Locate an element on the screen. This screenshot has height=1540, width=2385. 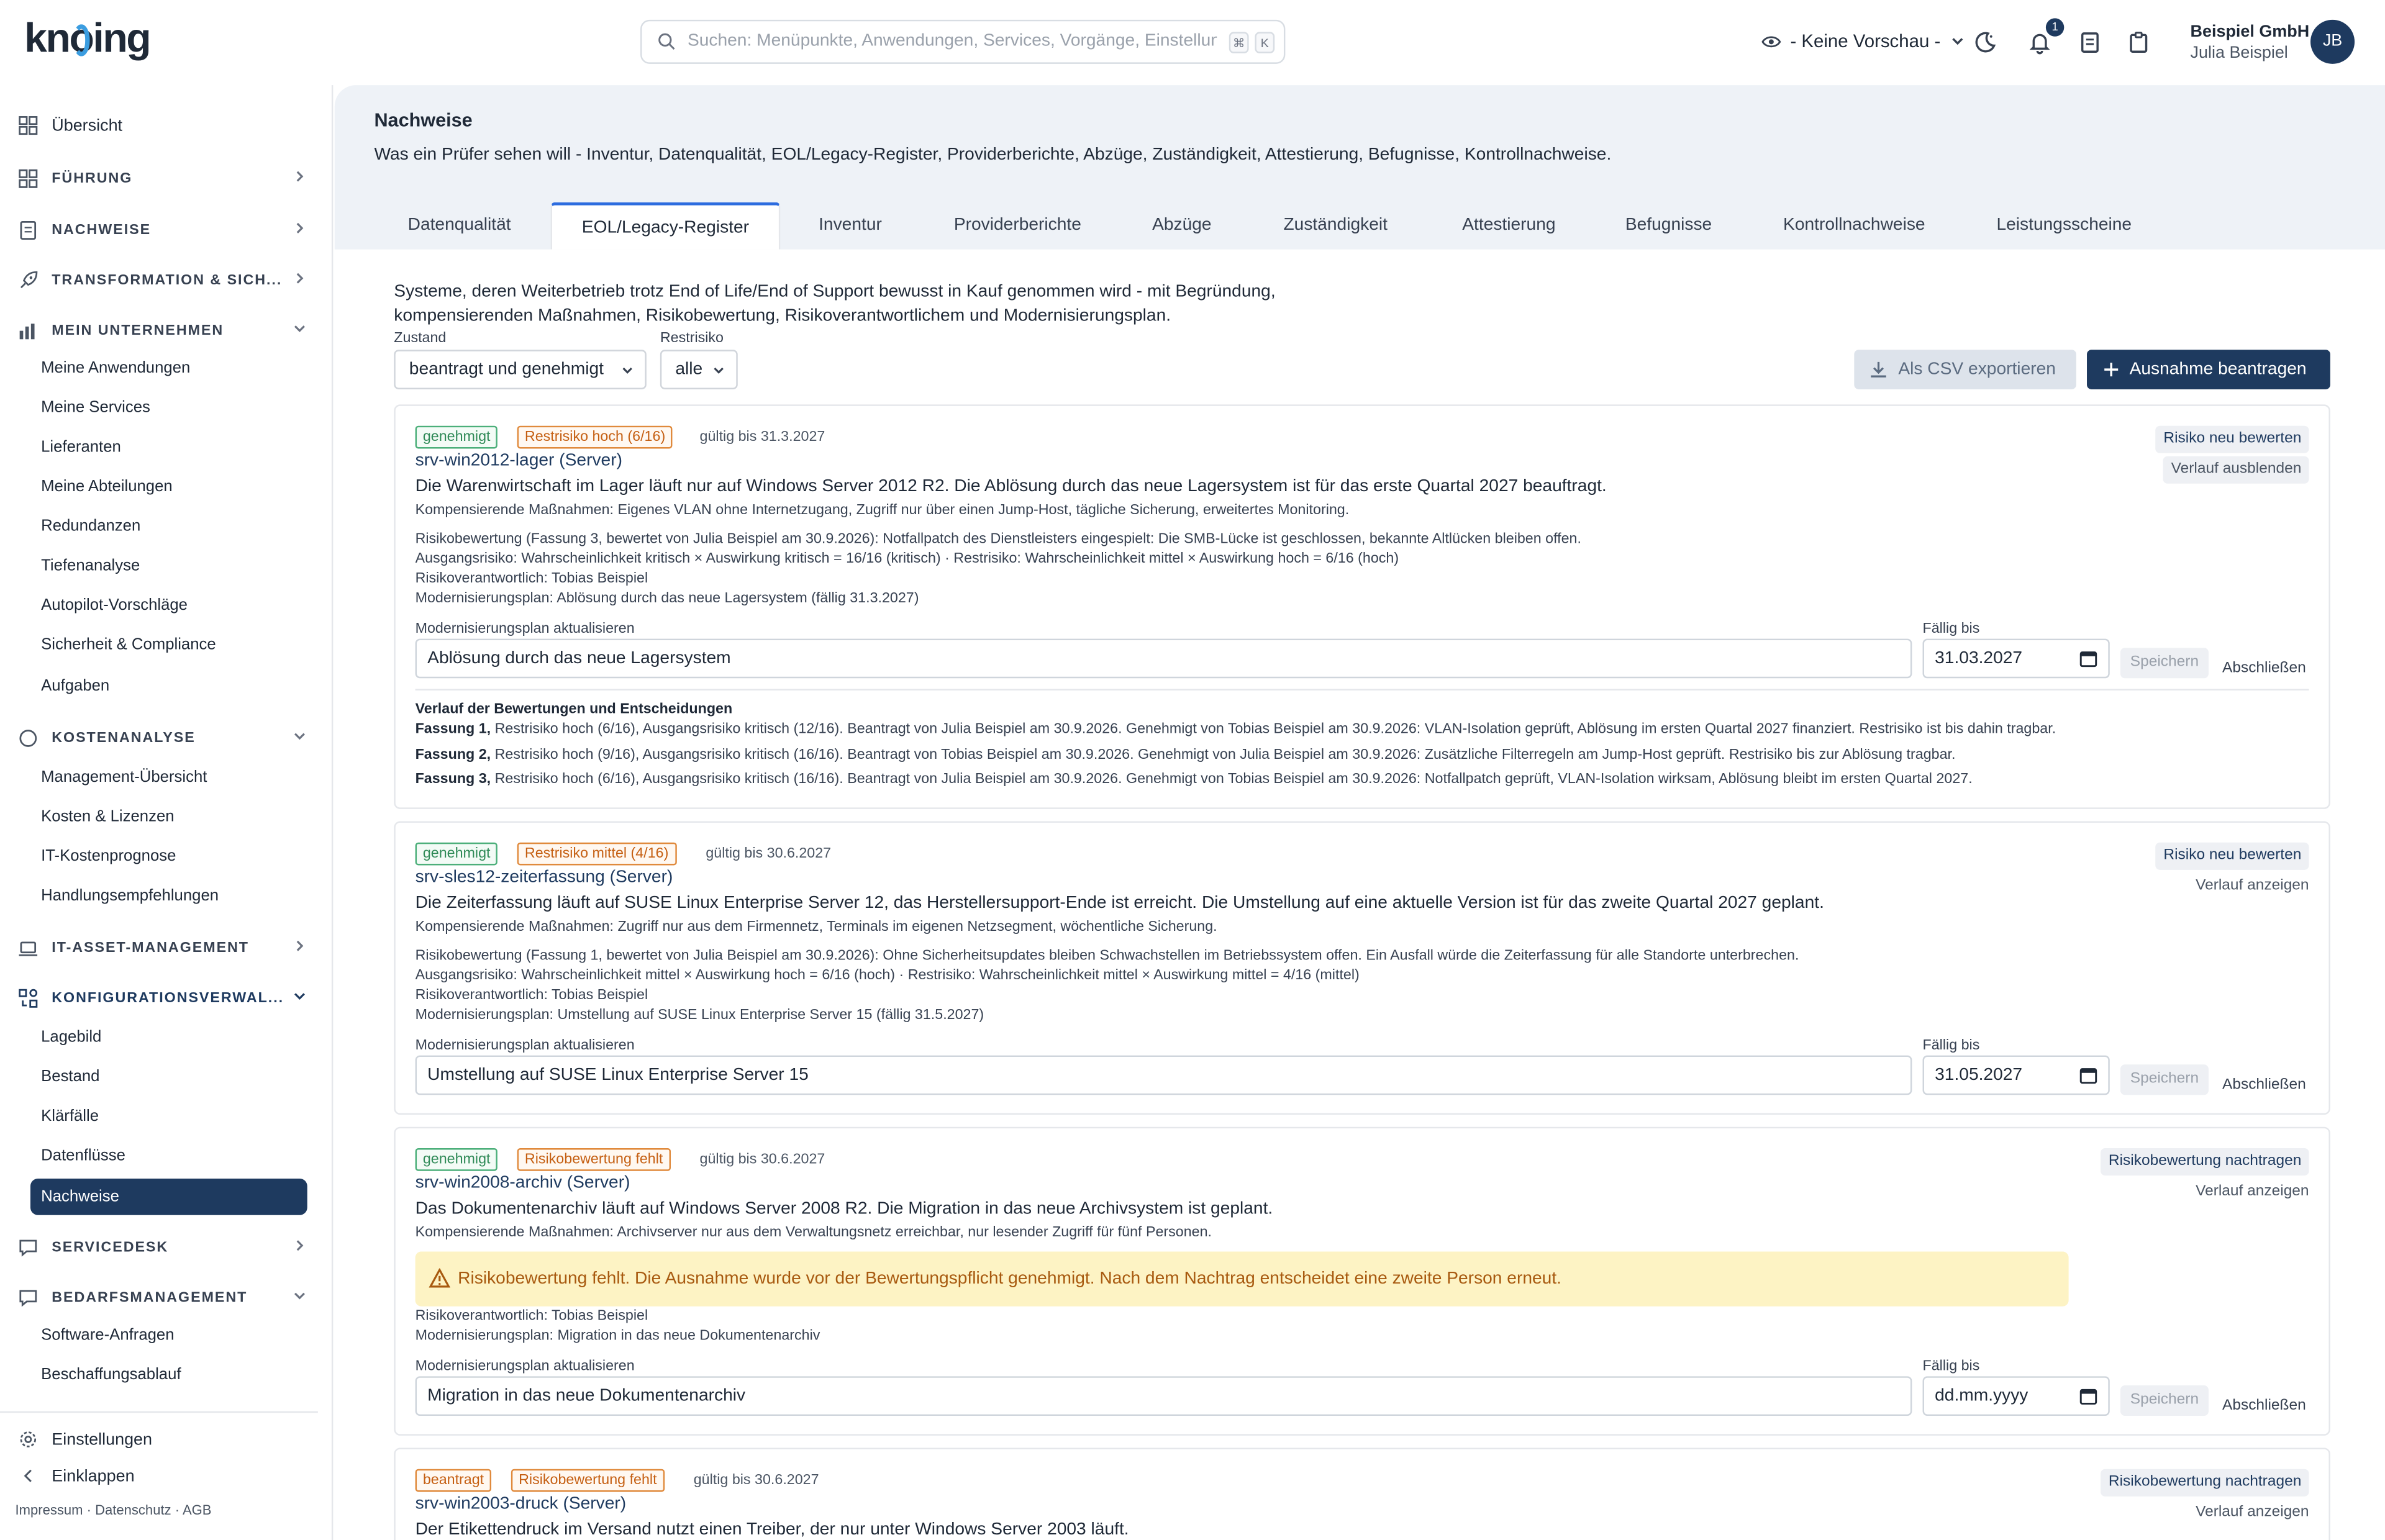
chevron-right-icon is located at coordinates (300, 946).